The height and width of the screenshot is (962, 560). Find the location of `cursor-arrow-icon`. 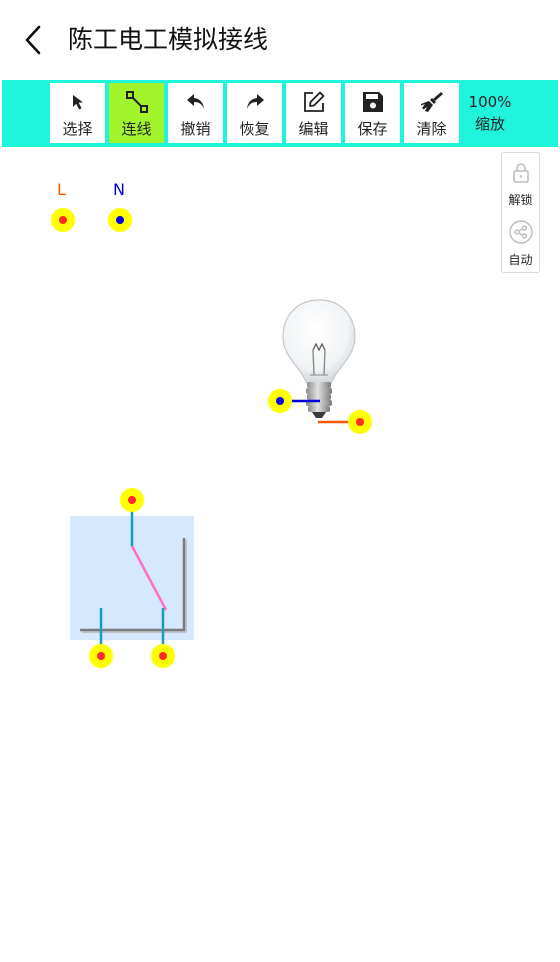

cursor-arrow-icon is located at coordinates (78, 102).